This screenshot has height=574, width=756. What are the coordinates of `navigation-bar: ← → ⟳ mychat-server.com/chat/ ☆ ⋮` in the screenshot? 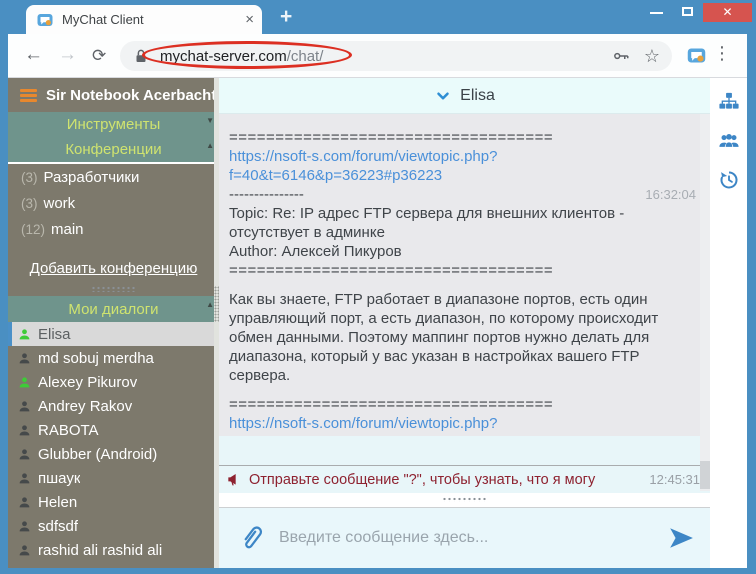 It's located at (377, 56).